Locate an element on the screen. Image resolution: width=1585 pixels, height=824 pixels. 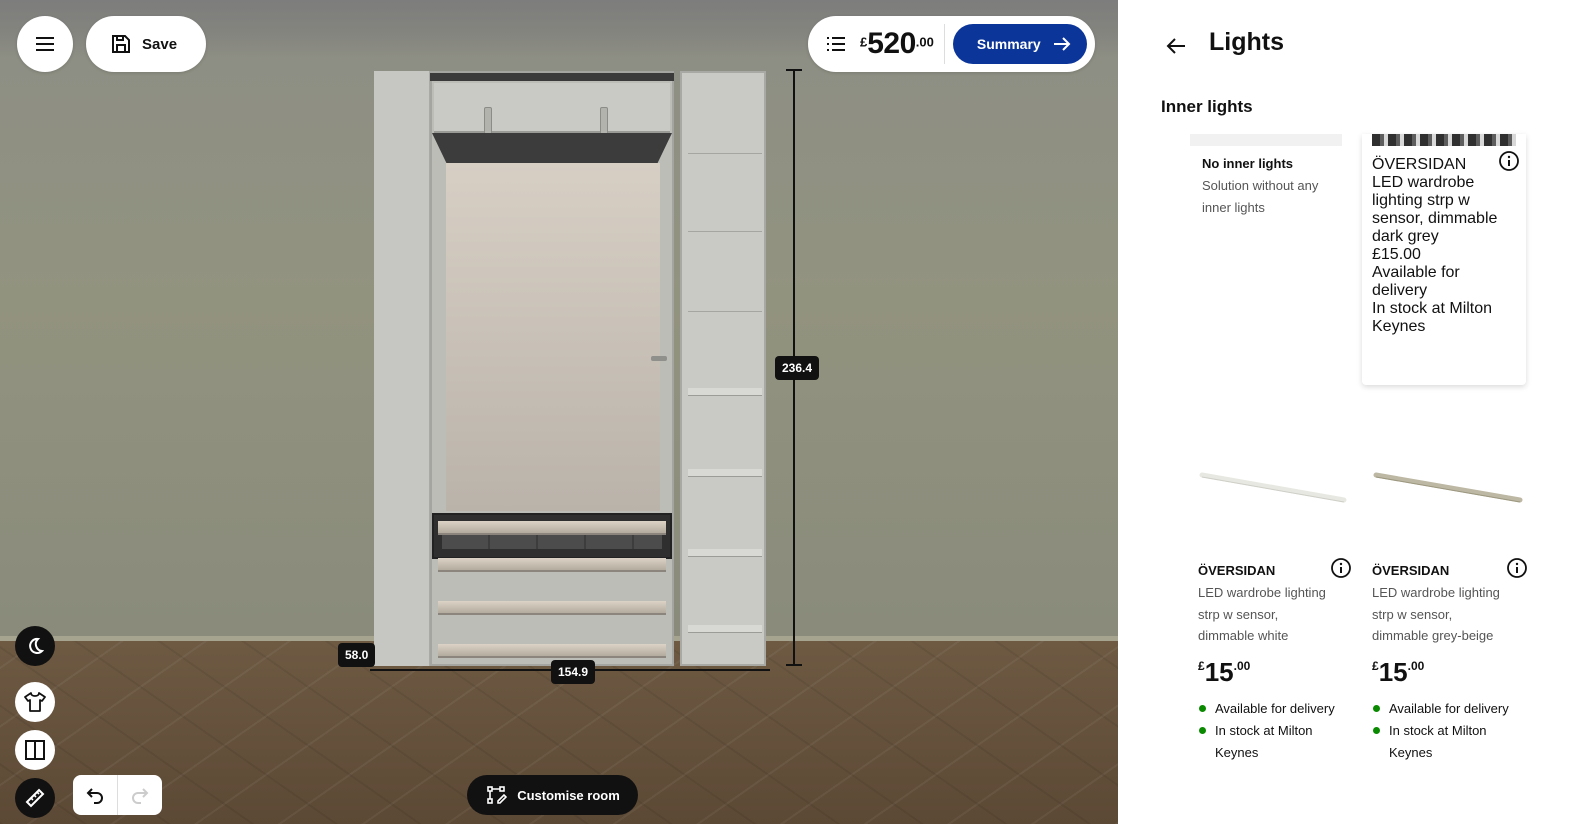
menu-icon is located at coordinates (45, 44).